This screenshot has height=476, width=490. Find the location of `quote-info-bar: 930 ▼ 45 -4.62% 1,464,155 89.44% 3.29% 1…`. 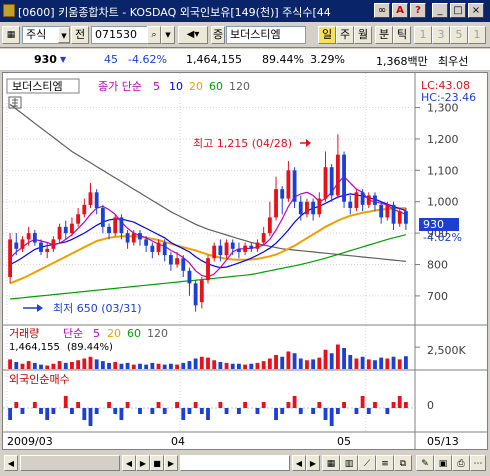

quote-info-bar: 930 ▼ 45 -4.62% 1,464,155 89.44% 3.29% 1… is located at coordinates (245, 60).